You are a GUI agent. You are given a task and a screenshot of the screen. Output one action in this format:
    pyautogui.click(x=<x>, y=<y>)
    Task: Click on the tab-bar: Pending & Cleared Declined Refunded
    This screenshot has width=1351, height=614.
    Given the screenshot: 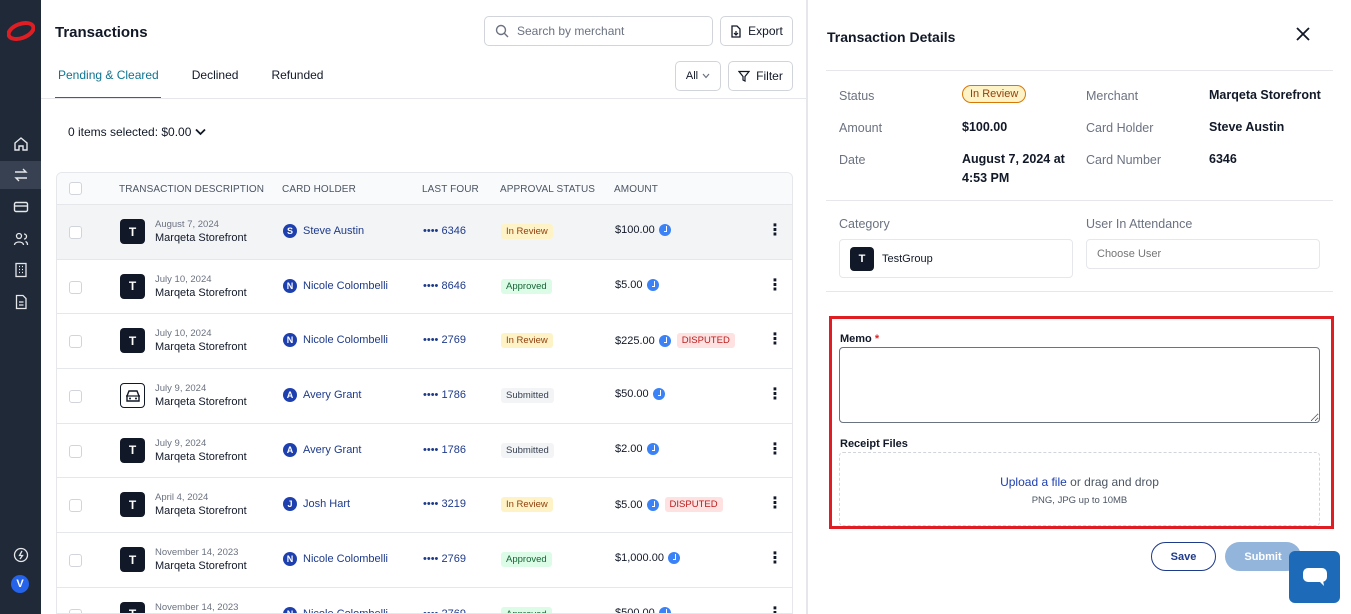 What is the action you would take?
    pyautogui.click(x=204, y=79)
    